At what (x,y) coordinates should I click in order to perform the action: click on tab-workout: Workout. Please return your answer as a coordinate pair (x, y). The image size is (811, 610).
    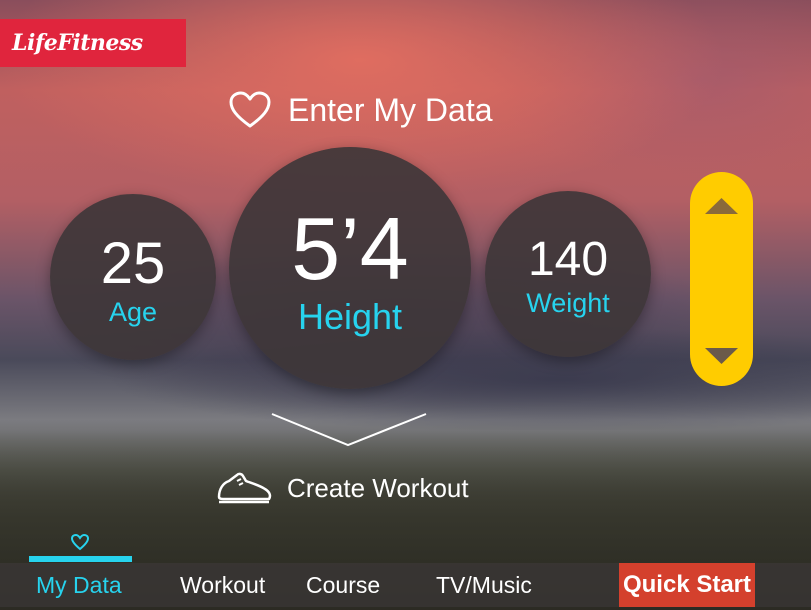
    Looking at the image, I should click on (222, 585).